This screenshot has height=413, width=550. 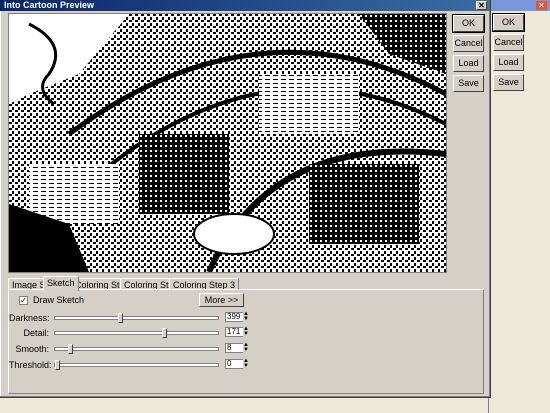 I want to click on background-close-icon: ✕, so click(x=541, y=5).